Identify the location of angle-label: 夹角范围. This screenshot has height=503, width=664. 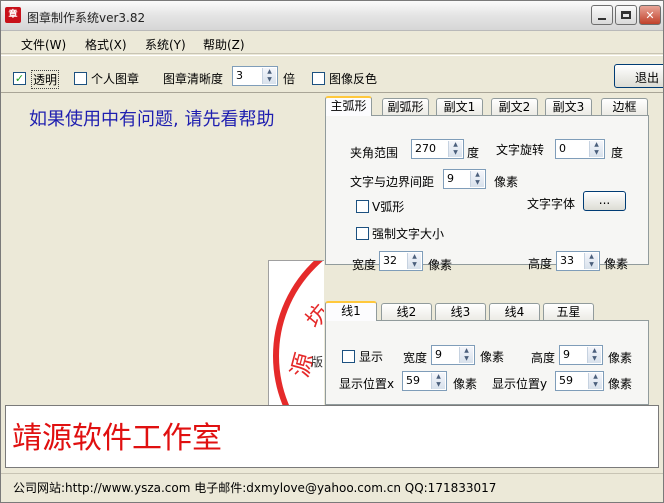
(374, 153).